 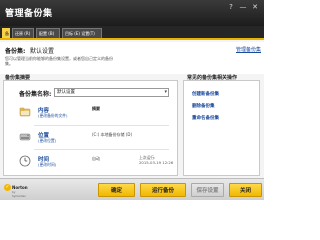 I want to click on tab-backup: 备, so click(x=6, y=33).